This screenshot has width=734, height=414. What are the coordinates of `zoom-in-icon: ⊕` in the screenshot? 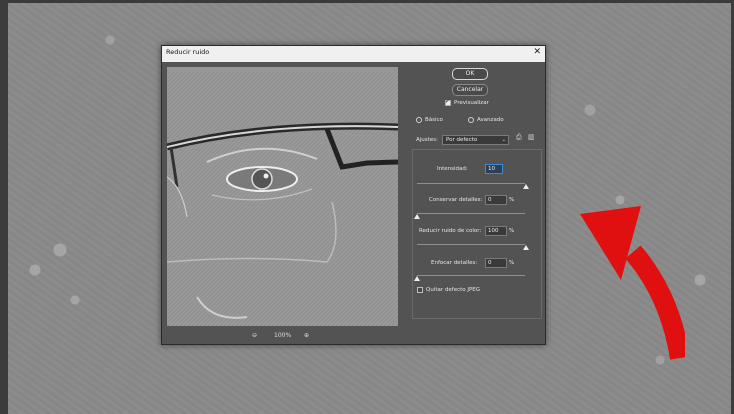 It's located at (306, 335).